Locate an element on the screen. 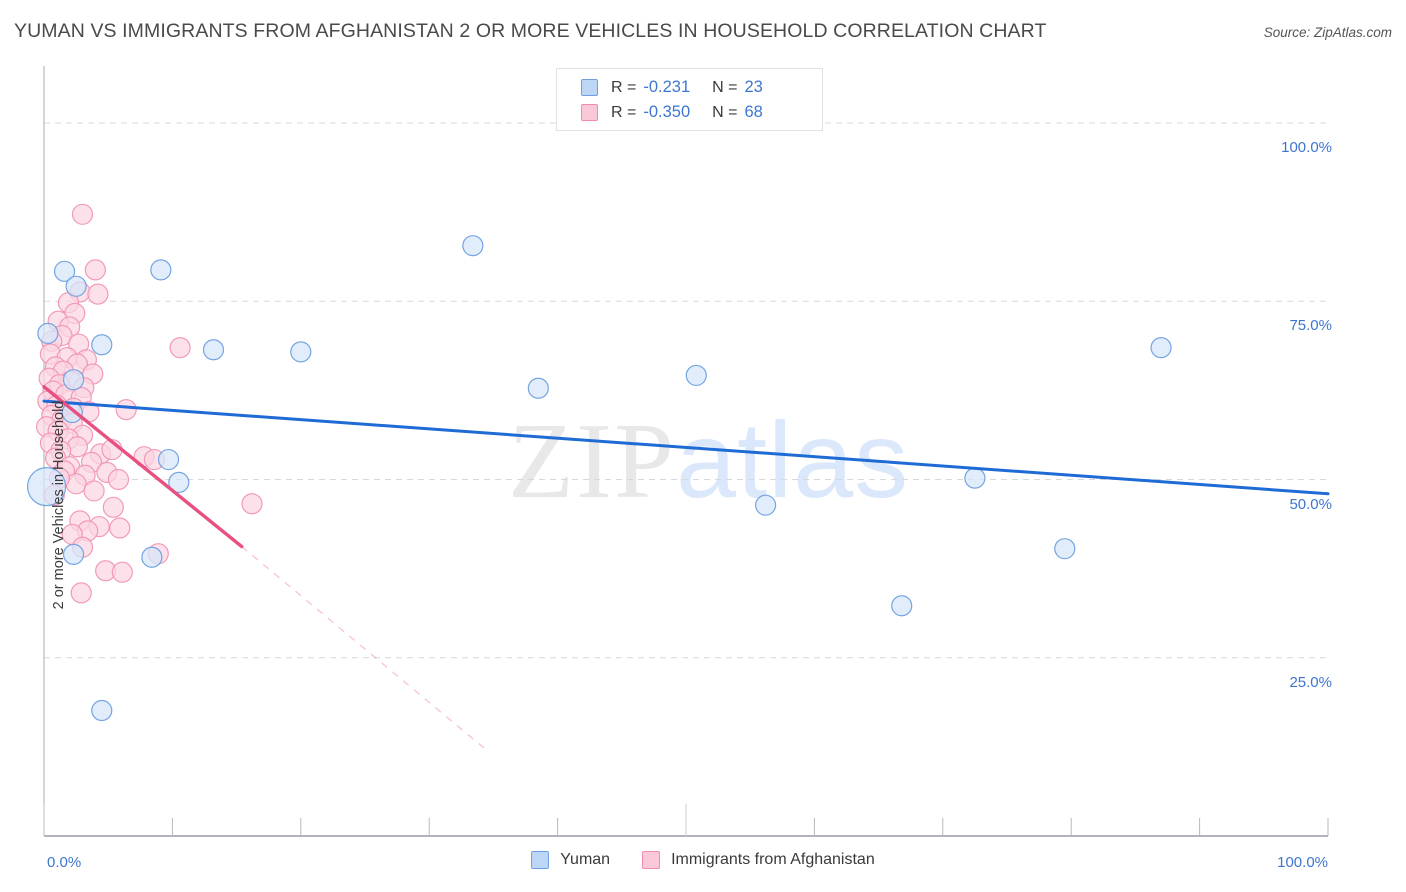  correlation-legend-row: R = -0.350 N = 68 is located at coordinates (689, 112).